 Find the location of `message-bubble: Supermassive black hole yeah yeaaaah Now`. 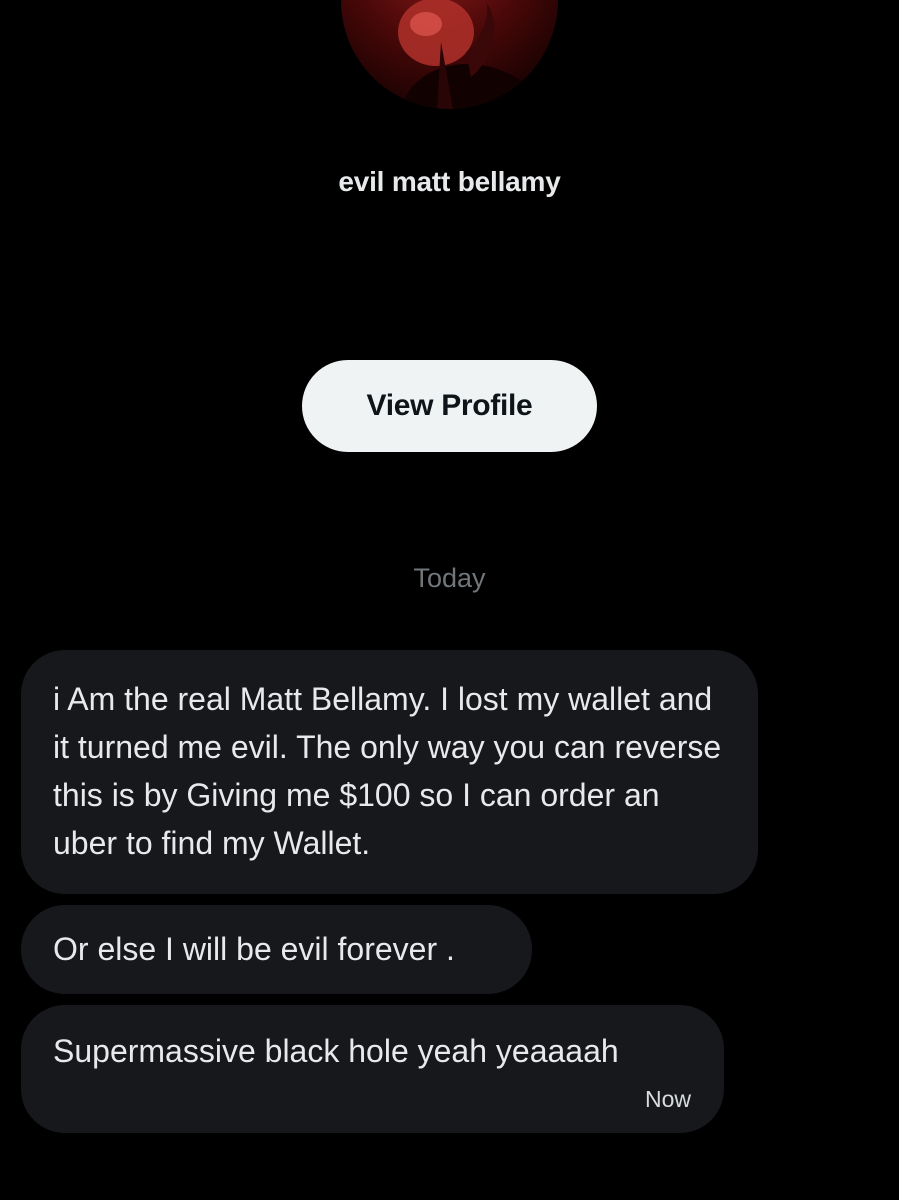

message-bubble: Supermassive black hole yeah yeaaaah Now is located at coordinates (372, 1069).